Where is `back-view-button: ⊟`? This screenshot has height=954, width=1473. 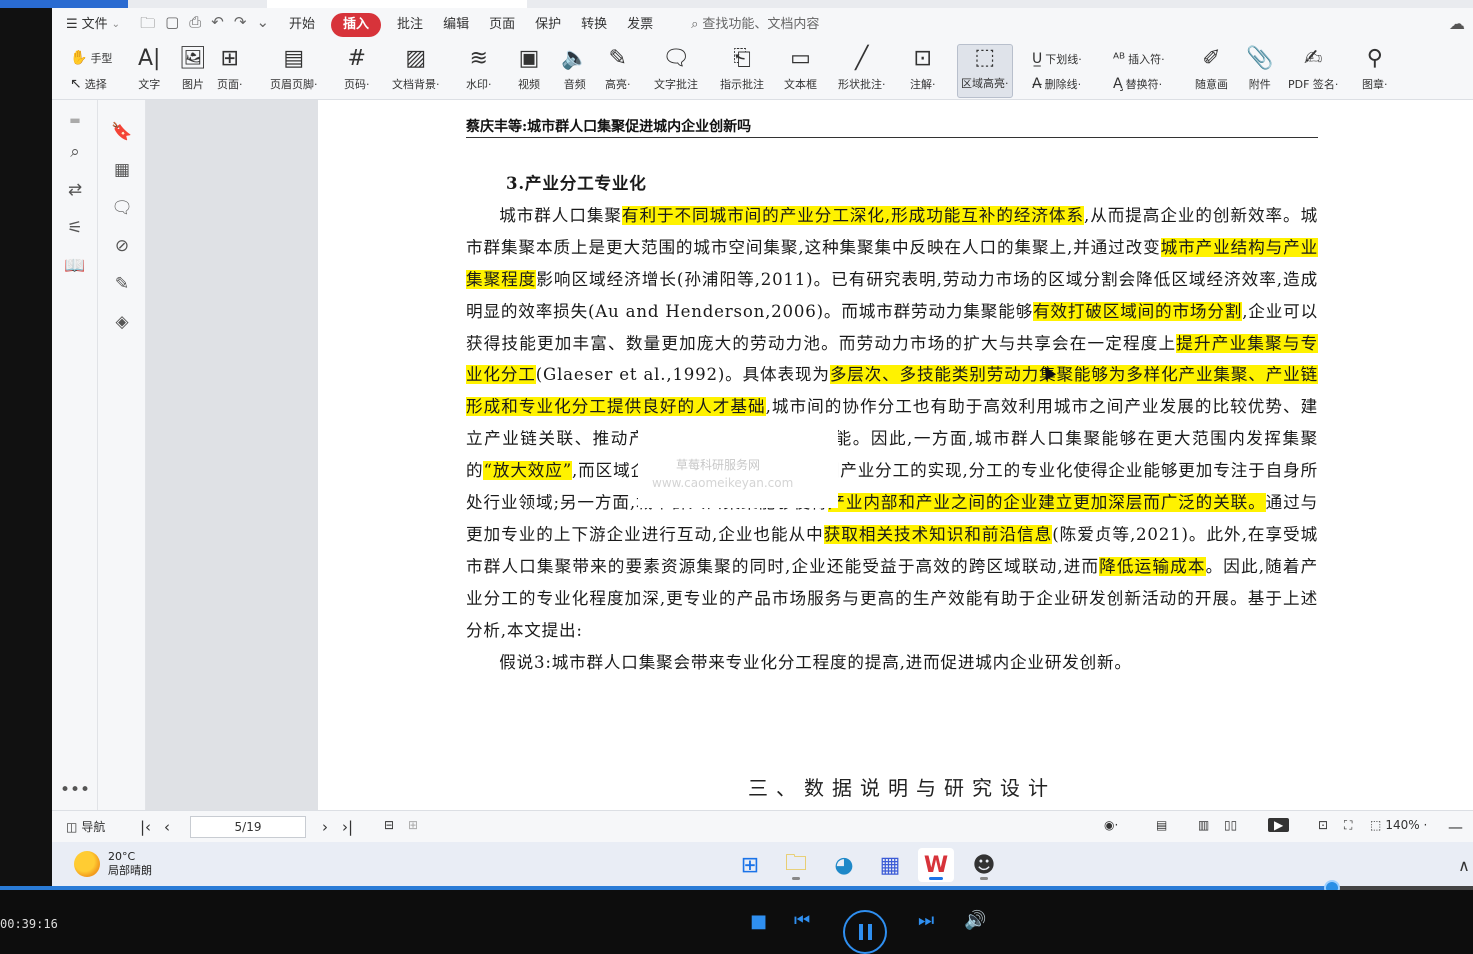 back-view-button: ⊟ is located at coordinates (389, 825).